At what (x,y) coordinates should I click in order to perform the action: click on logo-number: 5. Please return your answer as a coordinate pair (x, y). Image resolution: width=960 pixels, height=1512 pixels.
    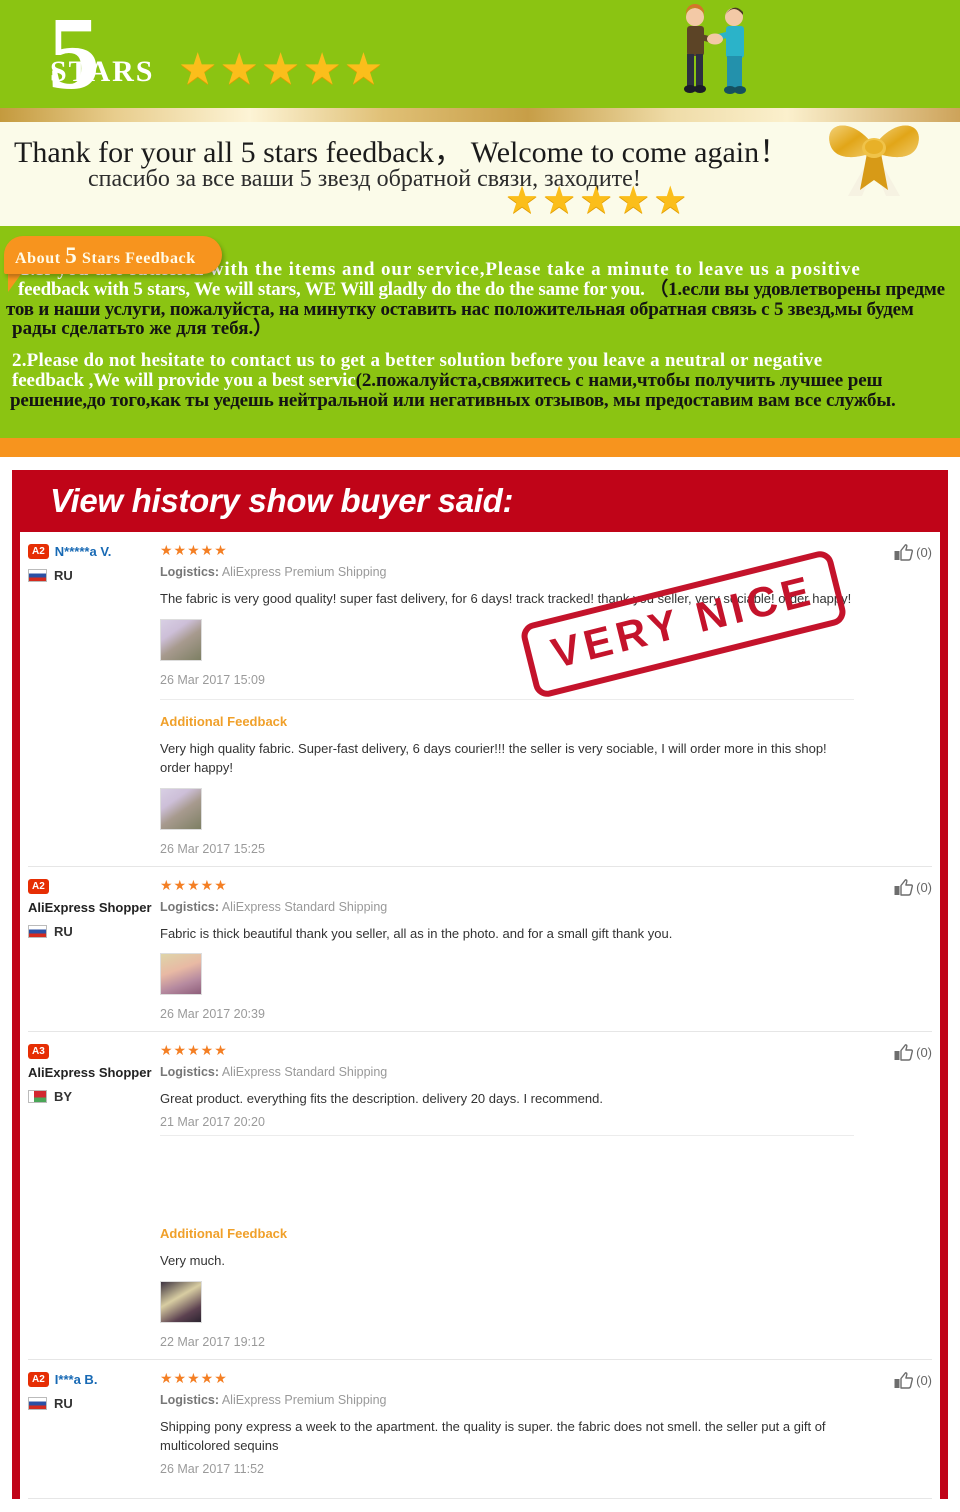
    Looking at the image, I should click on (74, 54).